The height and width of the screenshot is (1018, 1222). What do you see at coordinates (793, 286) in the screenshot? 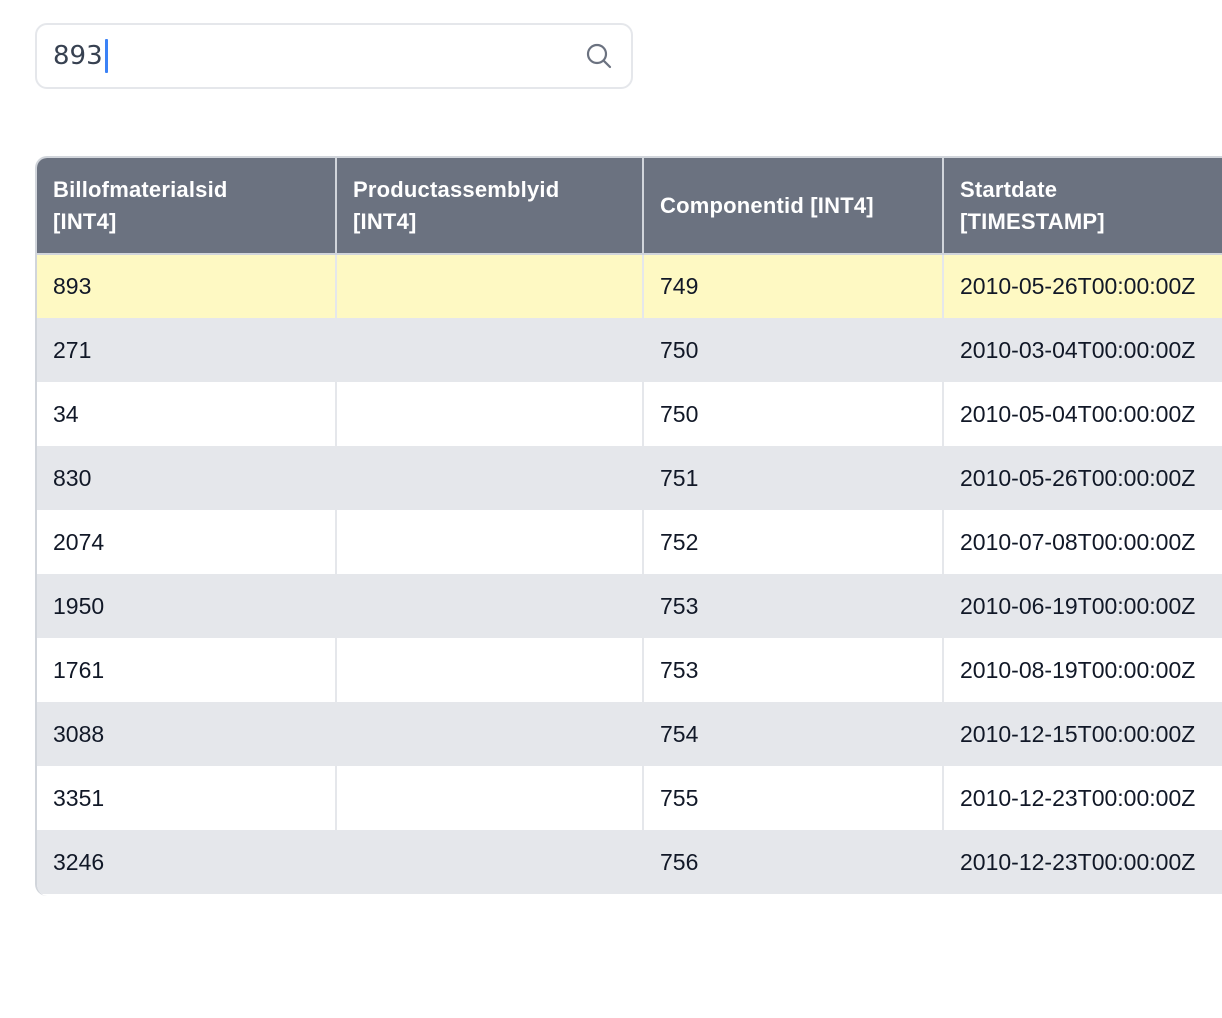
I see `cell-componentid: 749` at bounding box center [793, 286].